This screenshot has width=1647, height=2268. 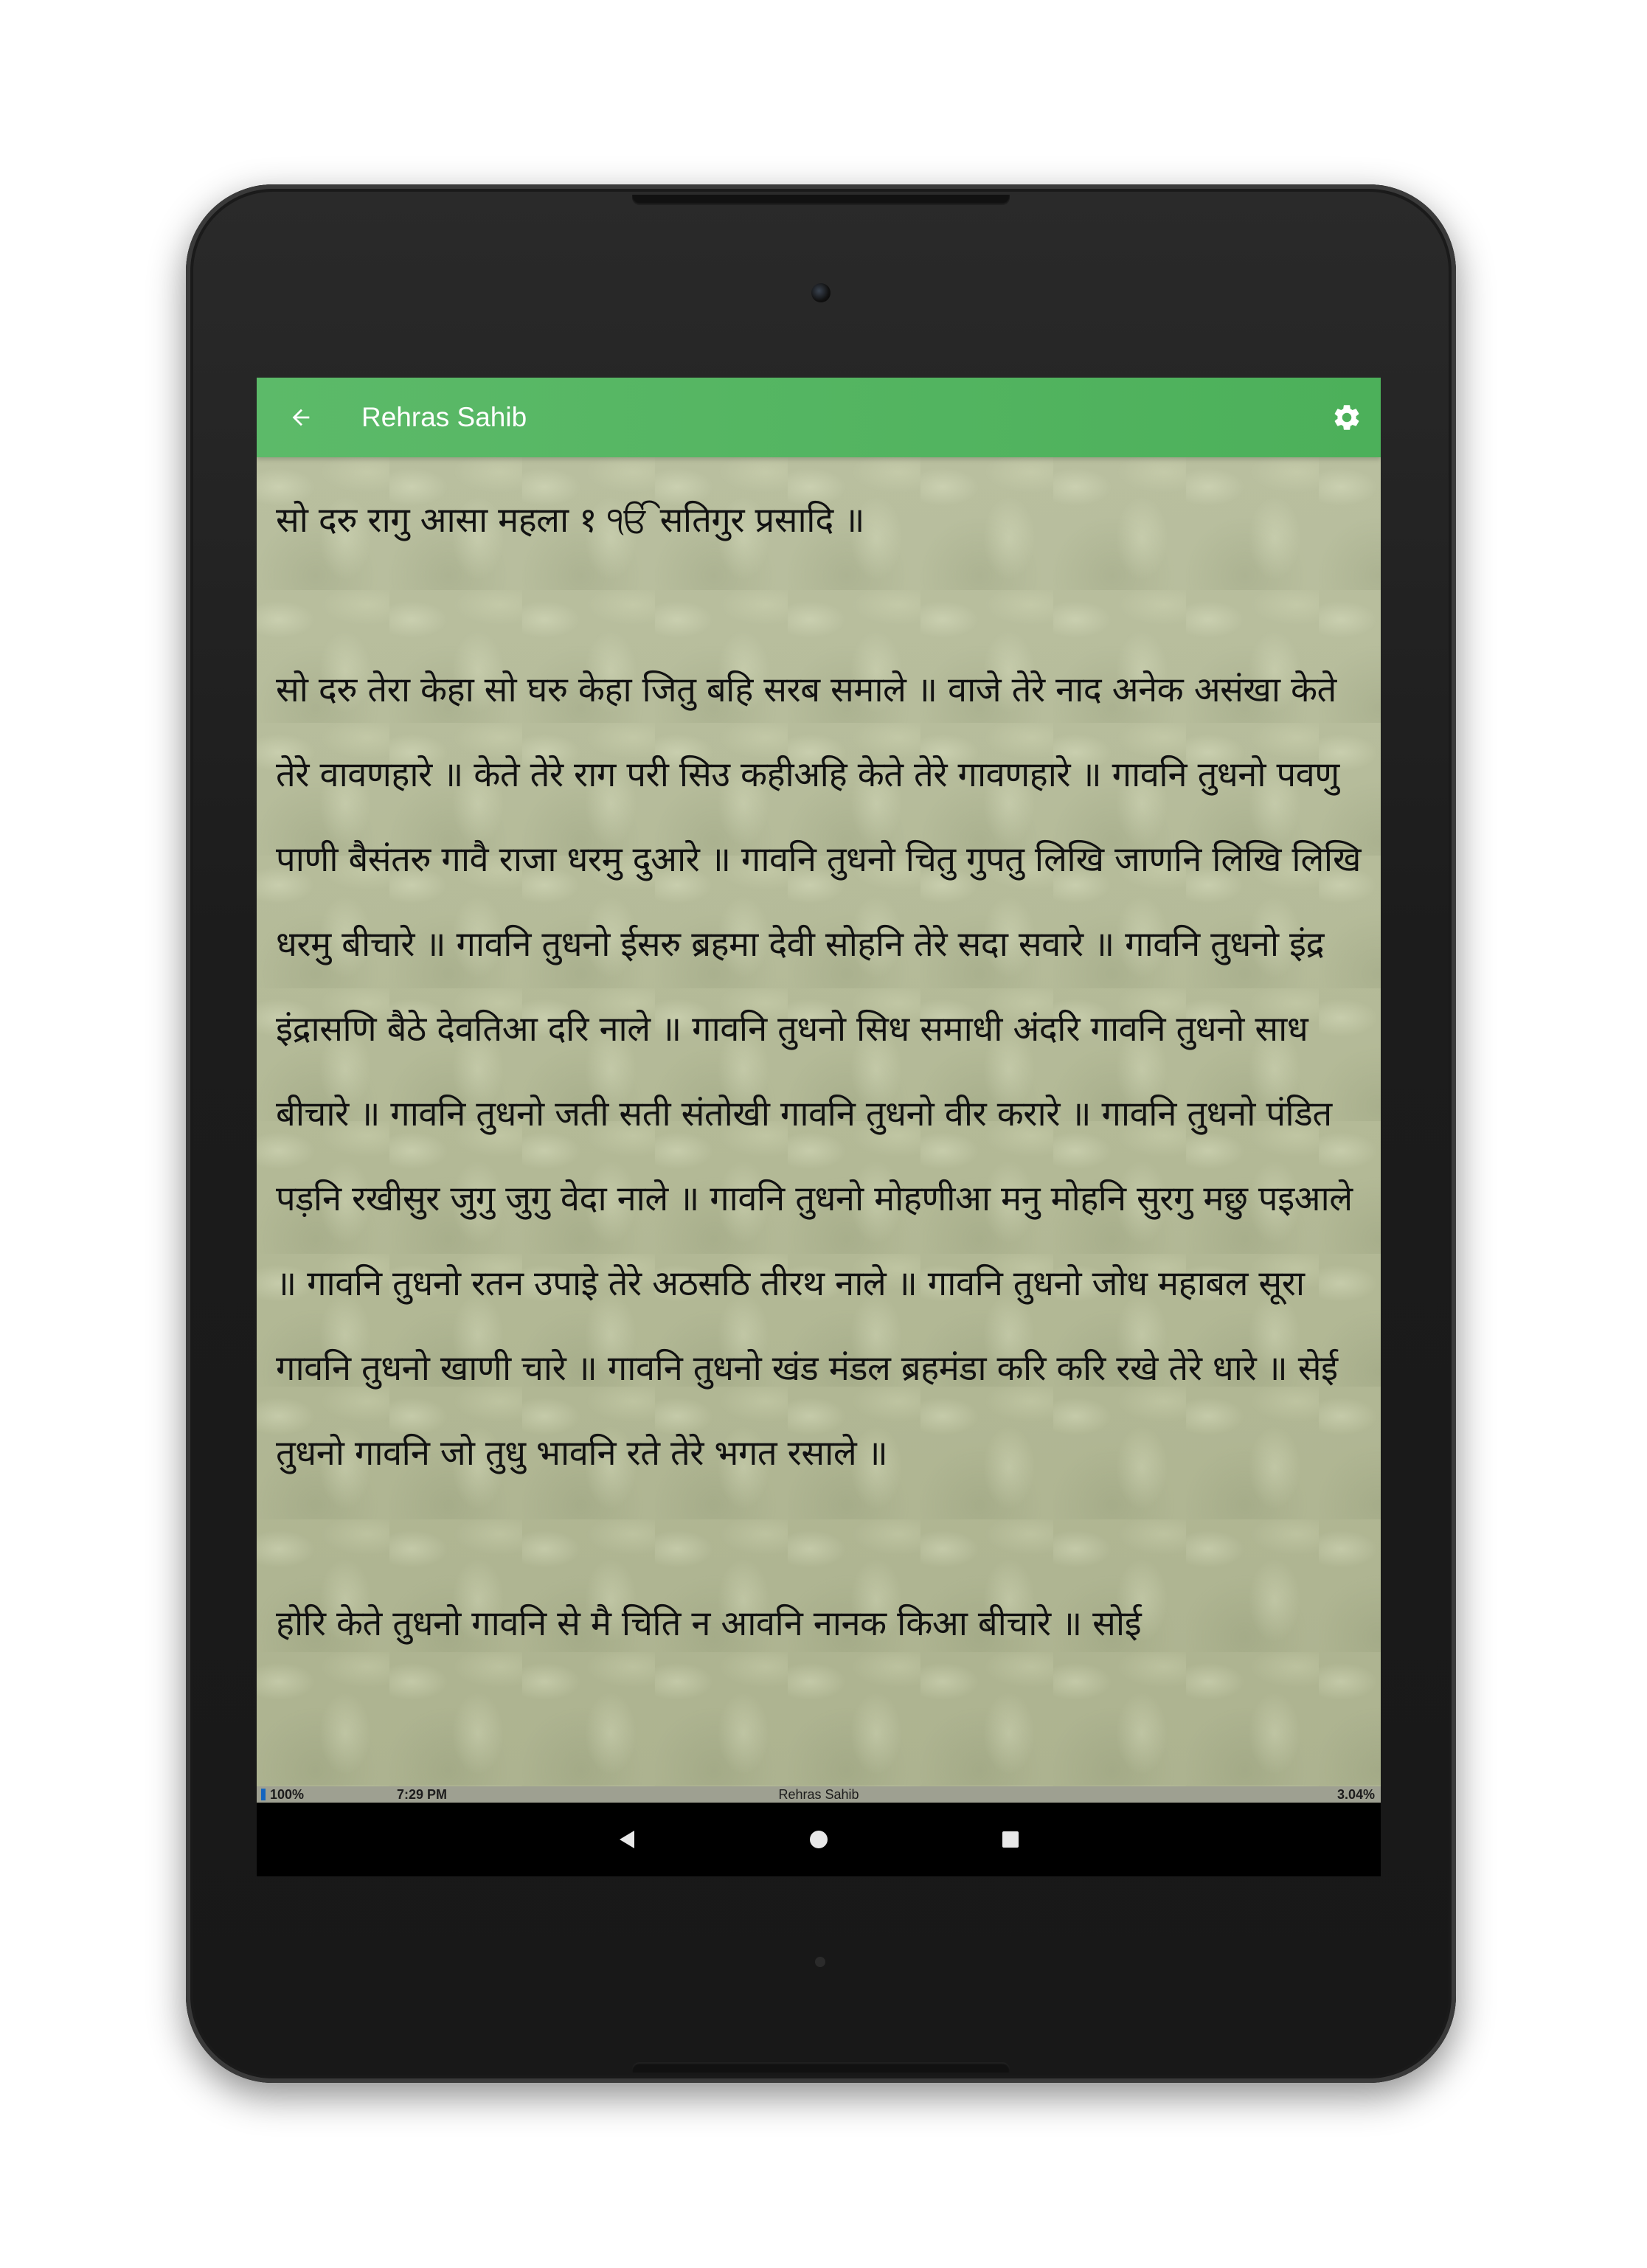 What do you see at coordinates (1355, 1794) in the screenshot?
I see `reading-progress: 3.04%` at bounding box center [1355, 1794].